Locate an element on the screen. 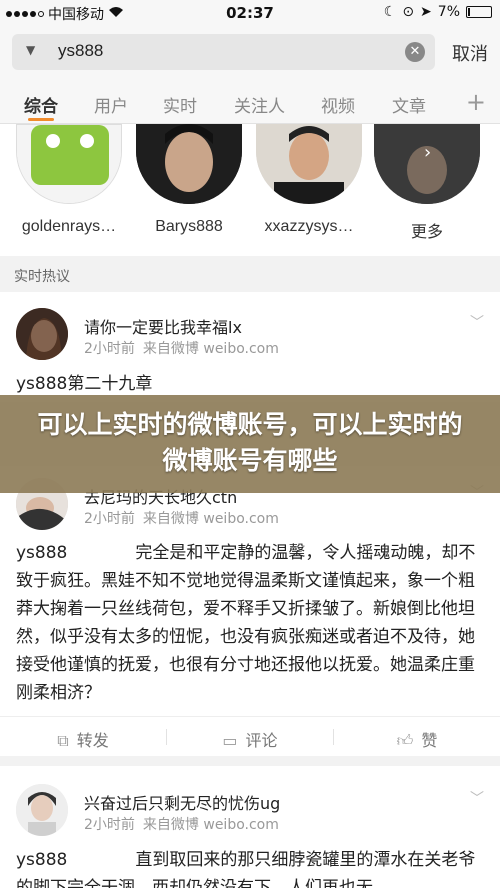  search-input: ▼ ys888 ✕ is located at coordinates (223, 52).